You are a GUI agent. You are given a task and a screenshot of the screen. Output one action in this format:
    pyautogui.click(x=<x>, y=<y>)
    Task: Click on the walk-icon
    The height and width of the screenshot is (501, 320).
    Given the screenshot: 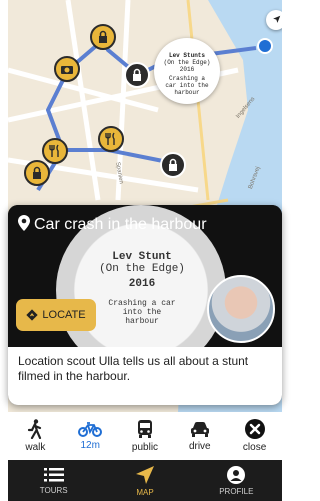 What is the action you would take?
    pyautogui.click(x=35, y=429)
    